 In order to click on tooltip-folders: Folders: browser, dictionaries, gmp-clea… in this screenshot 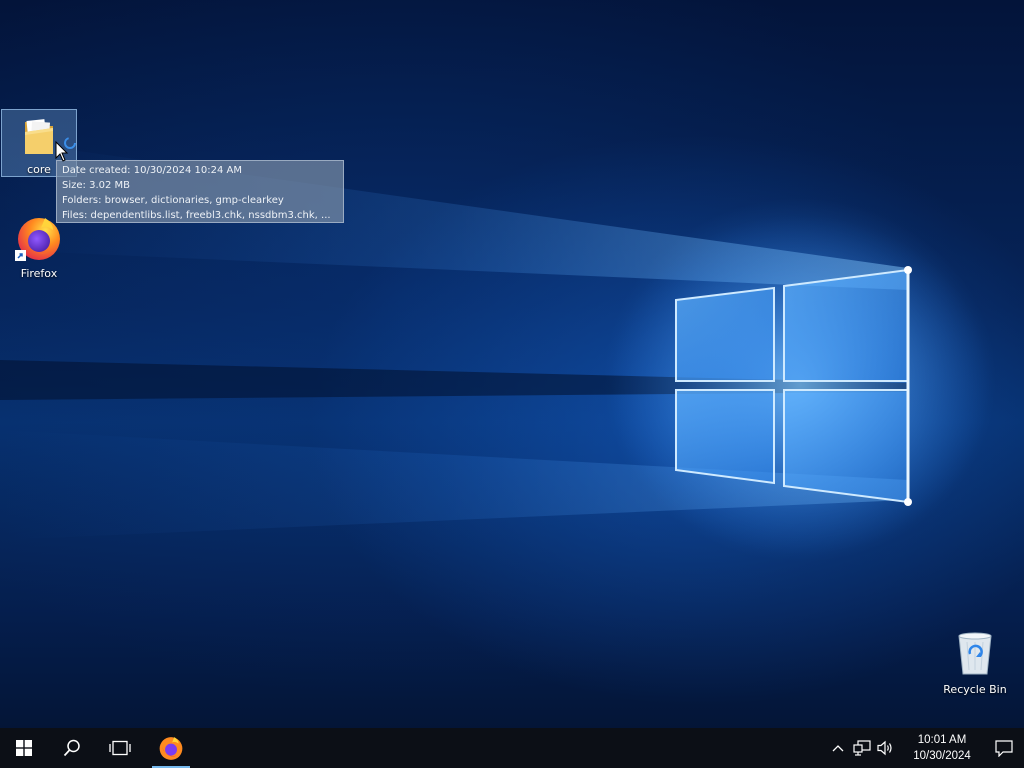, I will do `click(173, 200)`.